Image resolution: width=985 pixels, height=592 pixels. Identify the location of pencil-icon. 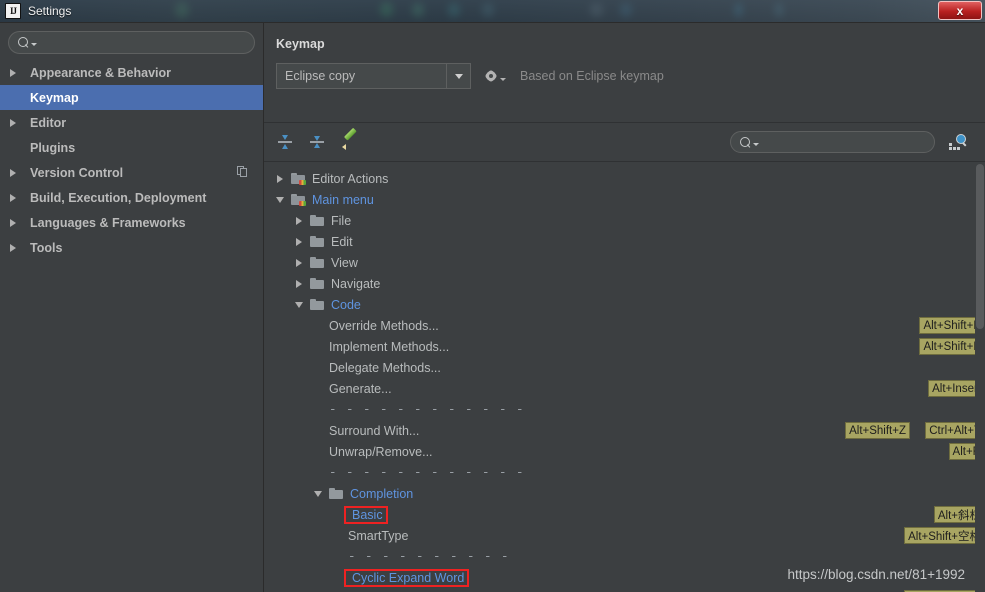
(349, 138).